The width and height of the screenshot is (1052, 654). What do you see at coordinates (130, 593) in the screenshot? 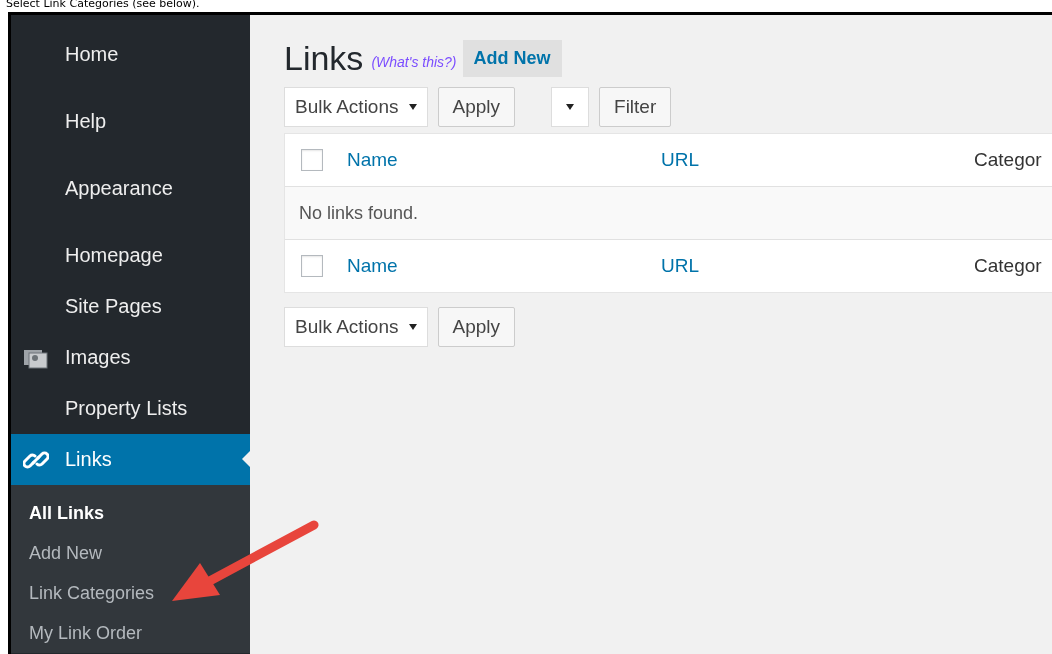
I see `submenu-item: Link Categories` at bounding box center [130, 593].